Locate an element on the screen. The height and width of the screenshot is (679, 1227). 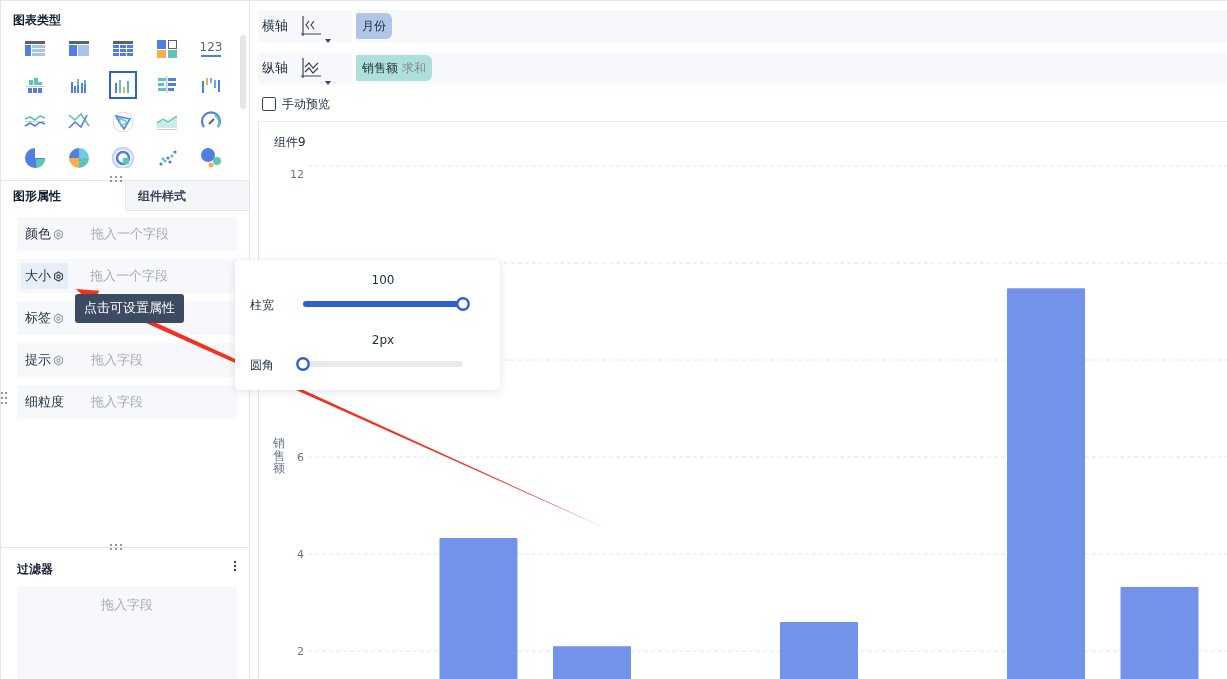
slider-value: 2px is located at coordinates (383, 340).